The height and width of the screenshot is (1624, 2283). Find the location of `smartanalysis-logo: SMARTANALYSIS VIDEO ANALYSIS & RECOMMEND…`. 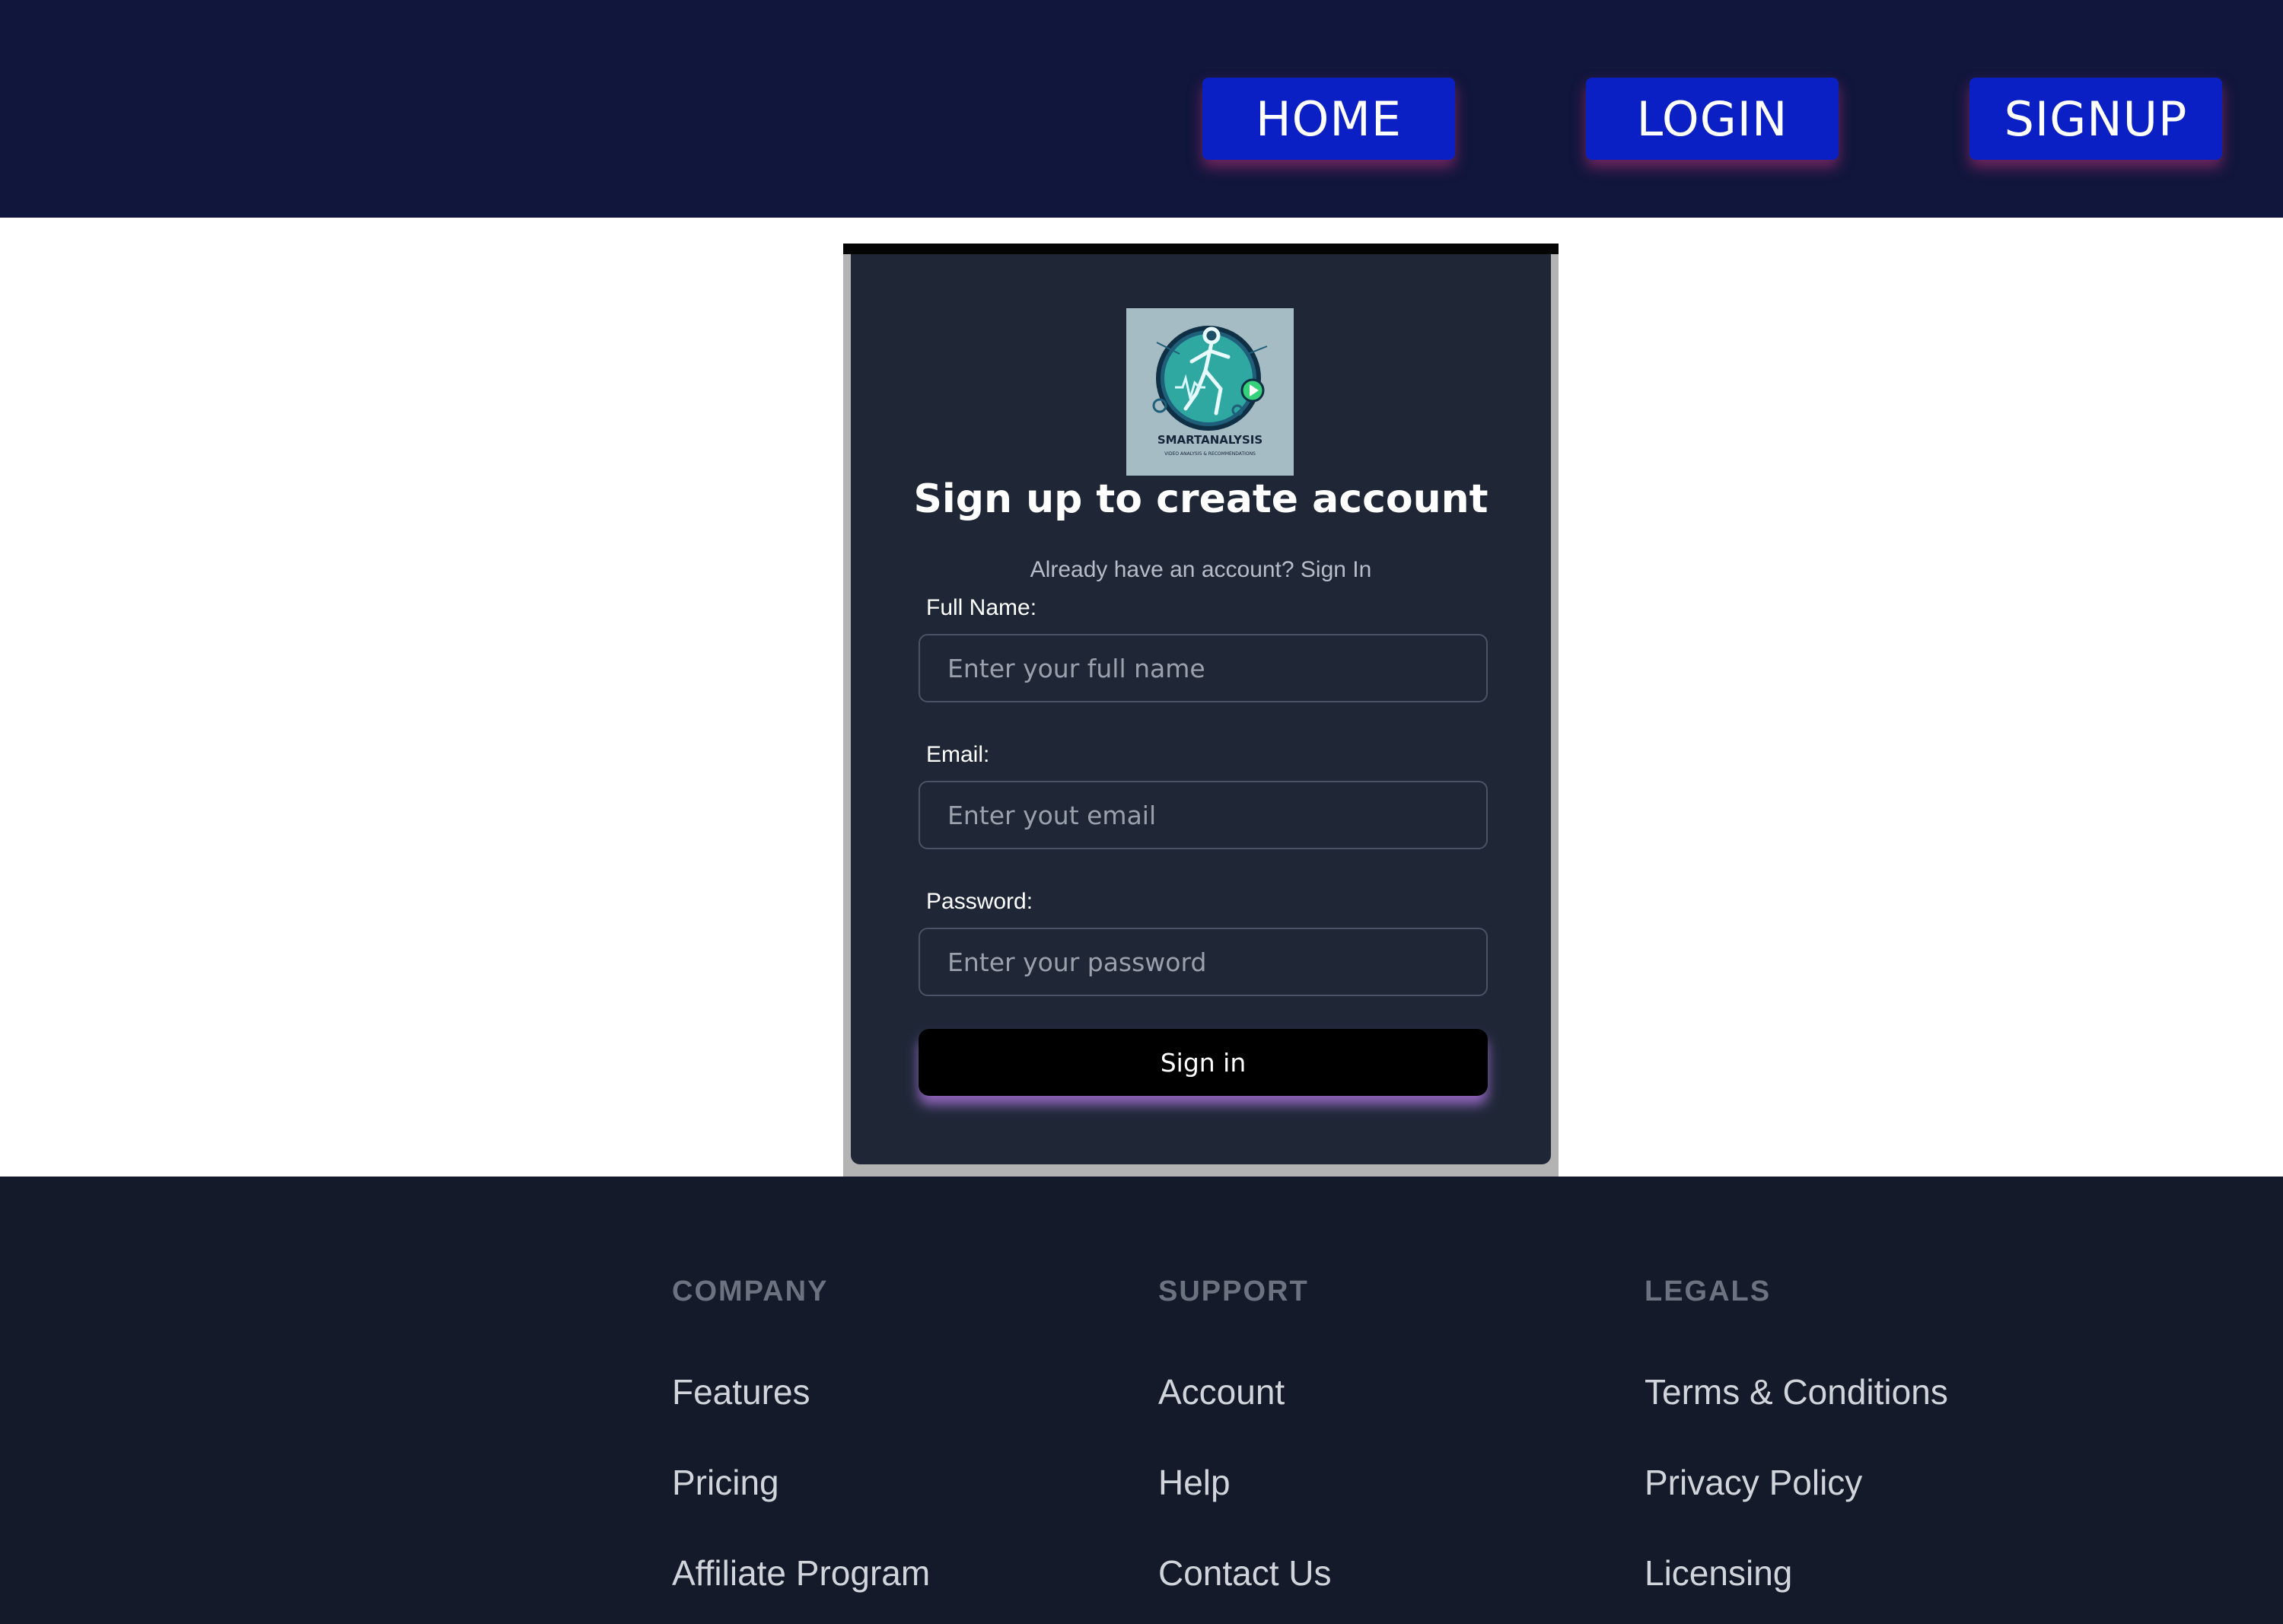

smartanalysis-logo: SMARTANALYSIS VIDEO ANALYSIS & RECOMMEND… is located at coordinates (1210, 392).